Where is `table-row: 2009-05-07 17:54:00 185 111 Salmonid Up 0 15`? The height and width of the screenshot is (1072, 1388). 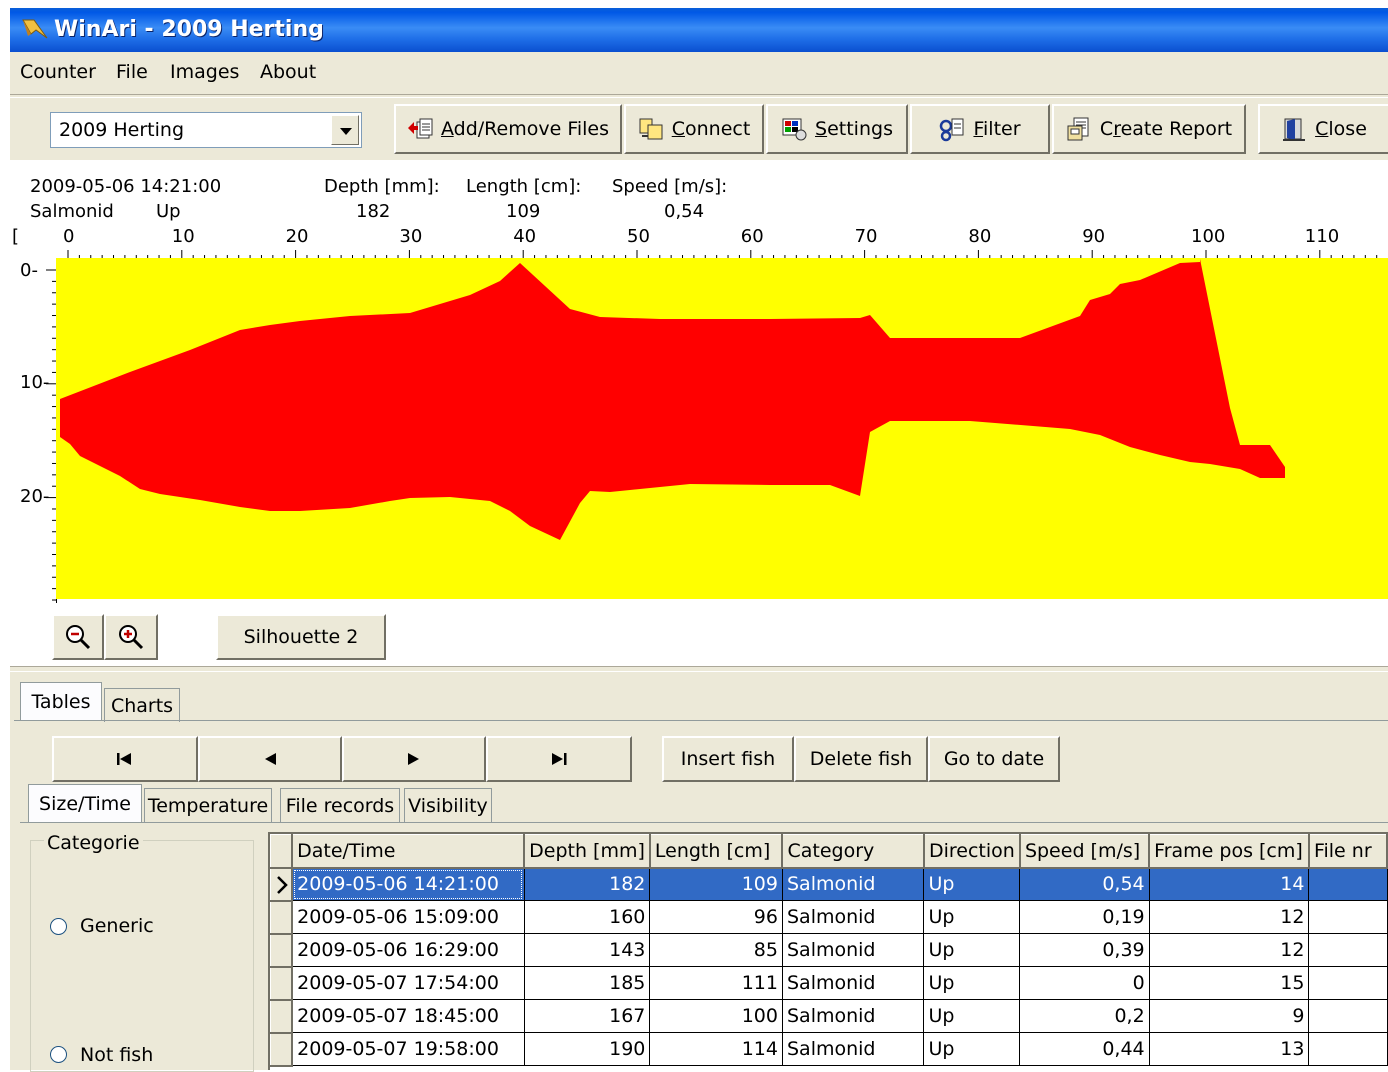 table-row: 2009-05-07 17:54:00 185 111 Salmonid Up 0 15 is located at coordinates (829, 983).